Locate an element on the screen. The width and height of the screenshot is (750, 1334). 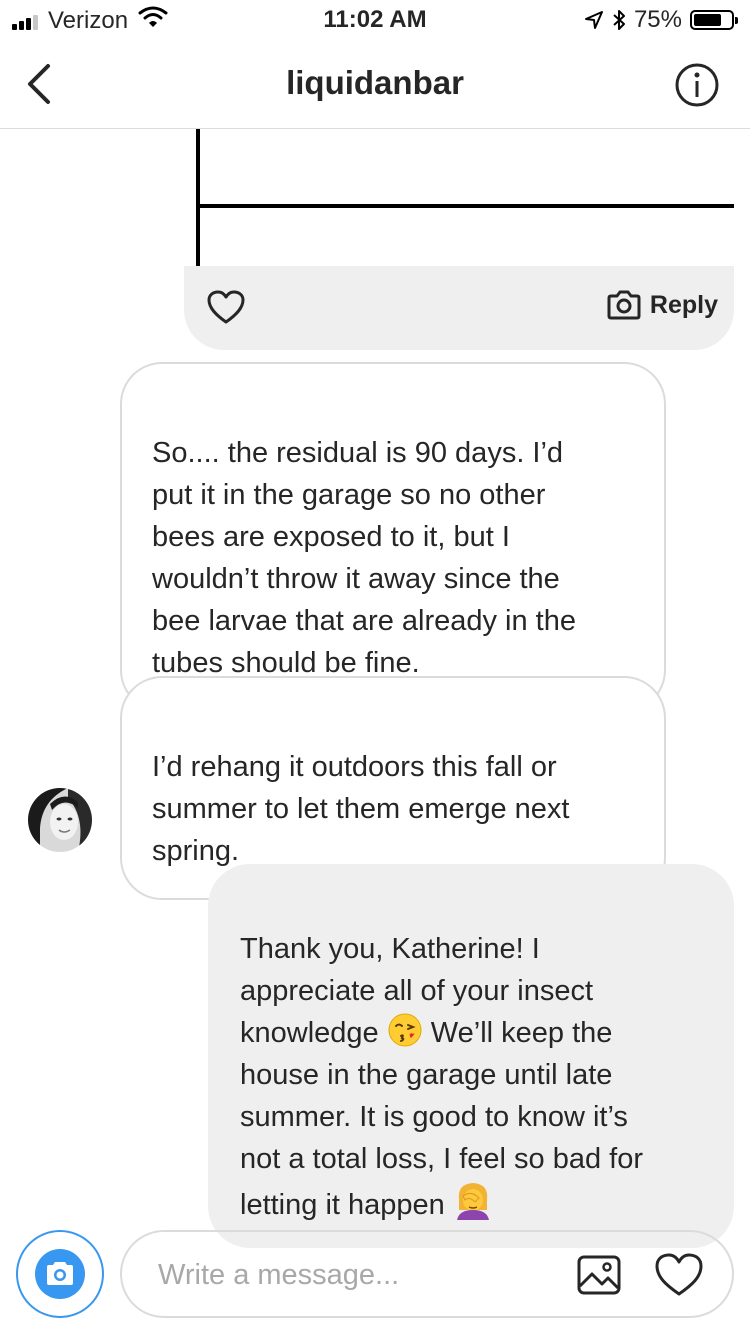
woman-facepalming-emoji is located at coordinates (471, 1200).